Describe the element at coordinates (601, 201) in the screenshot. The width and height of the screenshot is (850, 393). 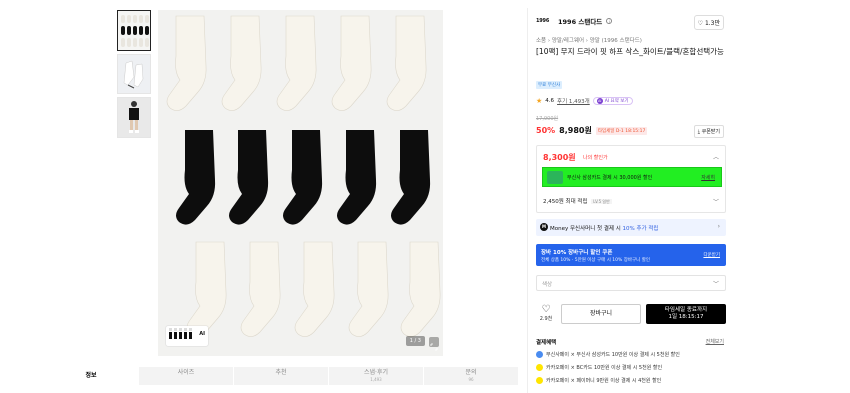
I see `member-level-tag: LV.5 일반` at that location.